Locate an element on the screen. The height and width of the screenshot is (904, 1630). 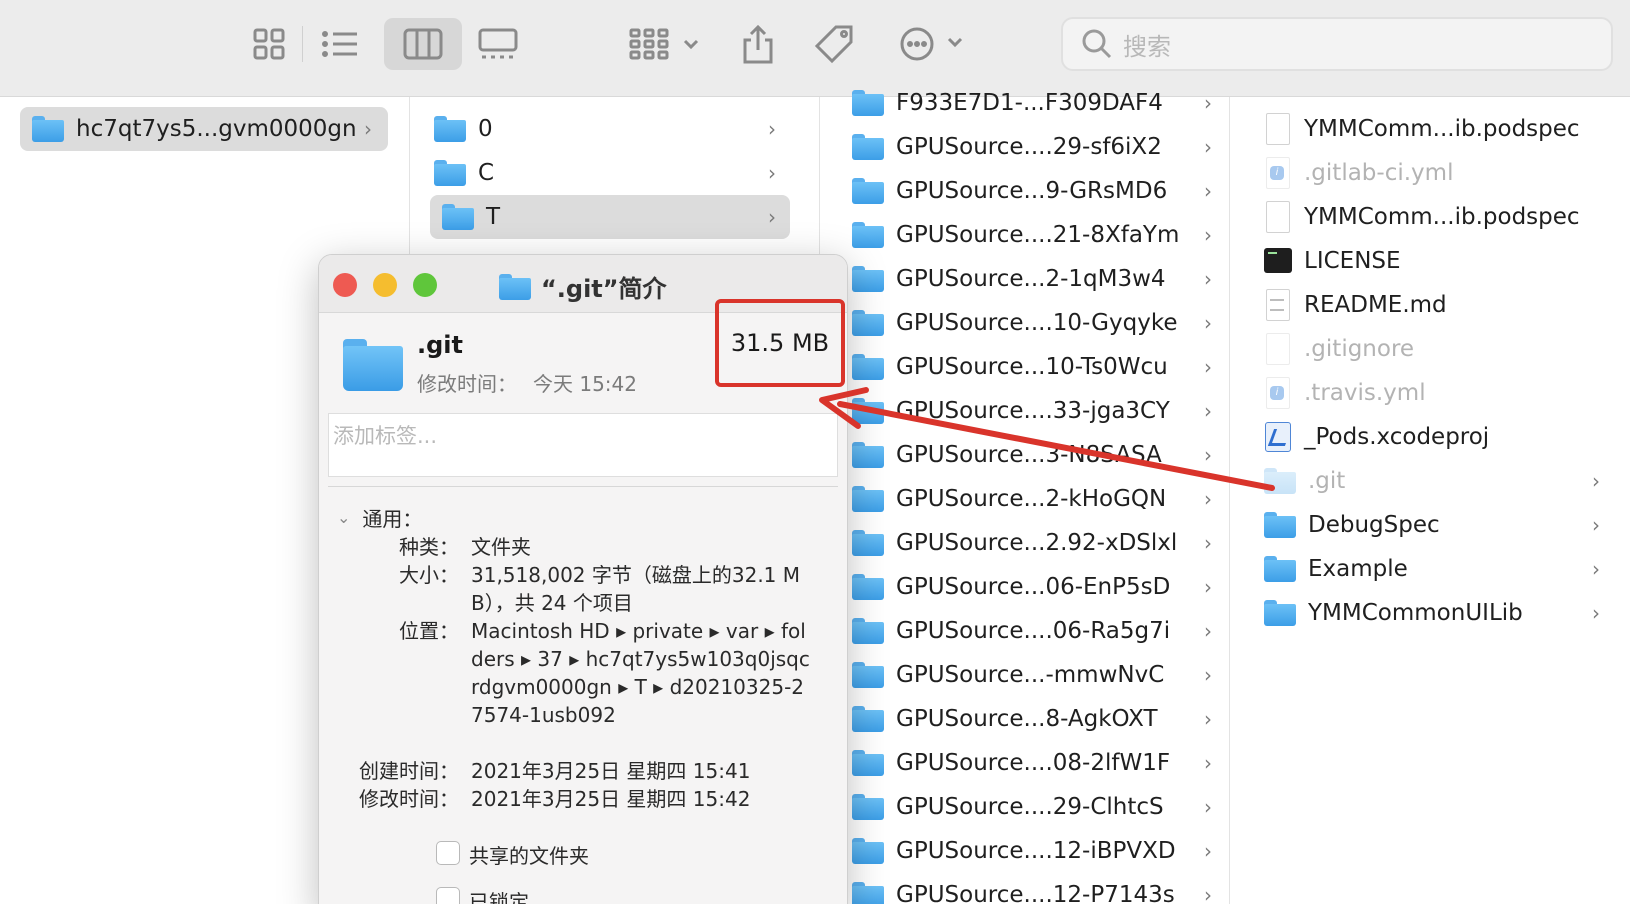
list-view-icon is located at coordinates (340, 44).